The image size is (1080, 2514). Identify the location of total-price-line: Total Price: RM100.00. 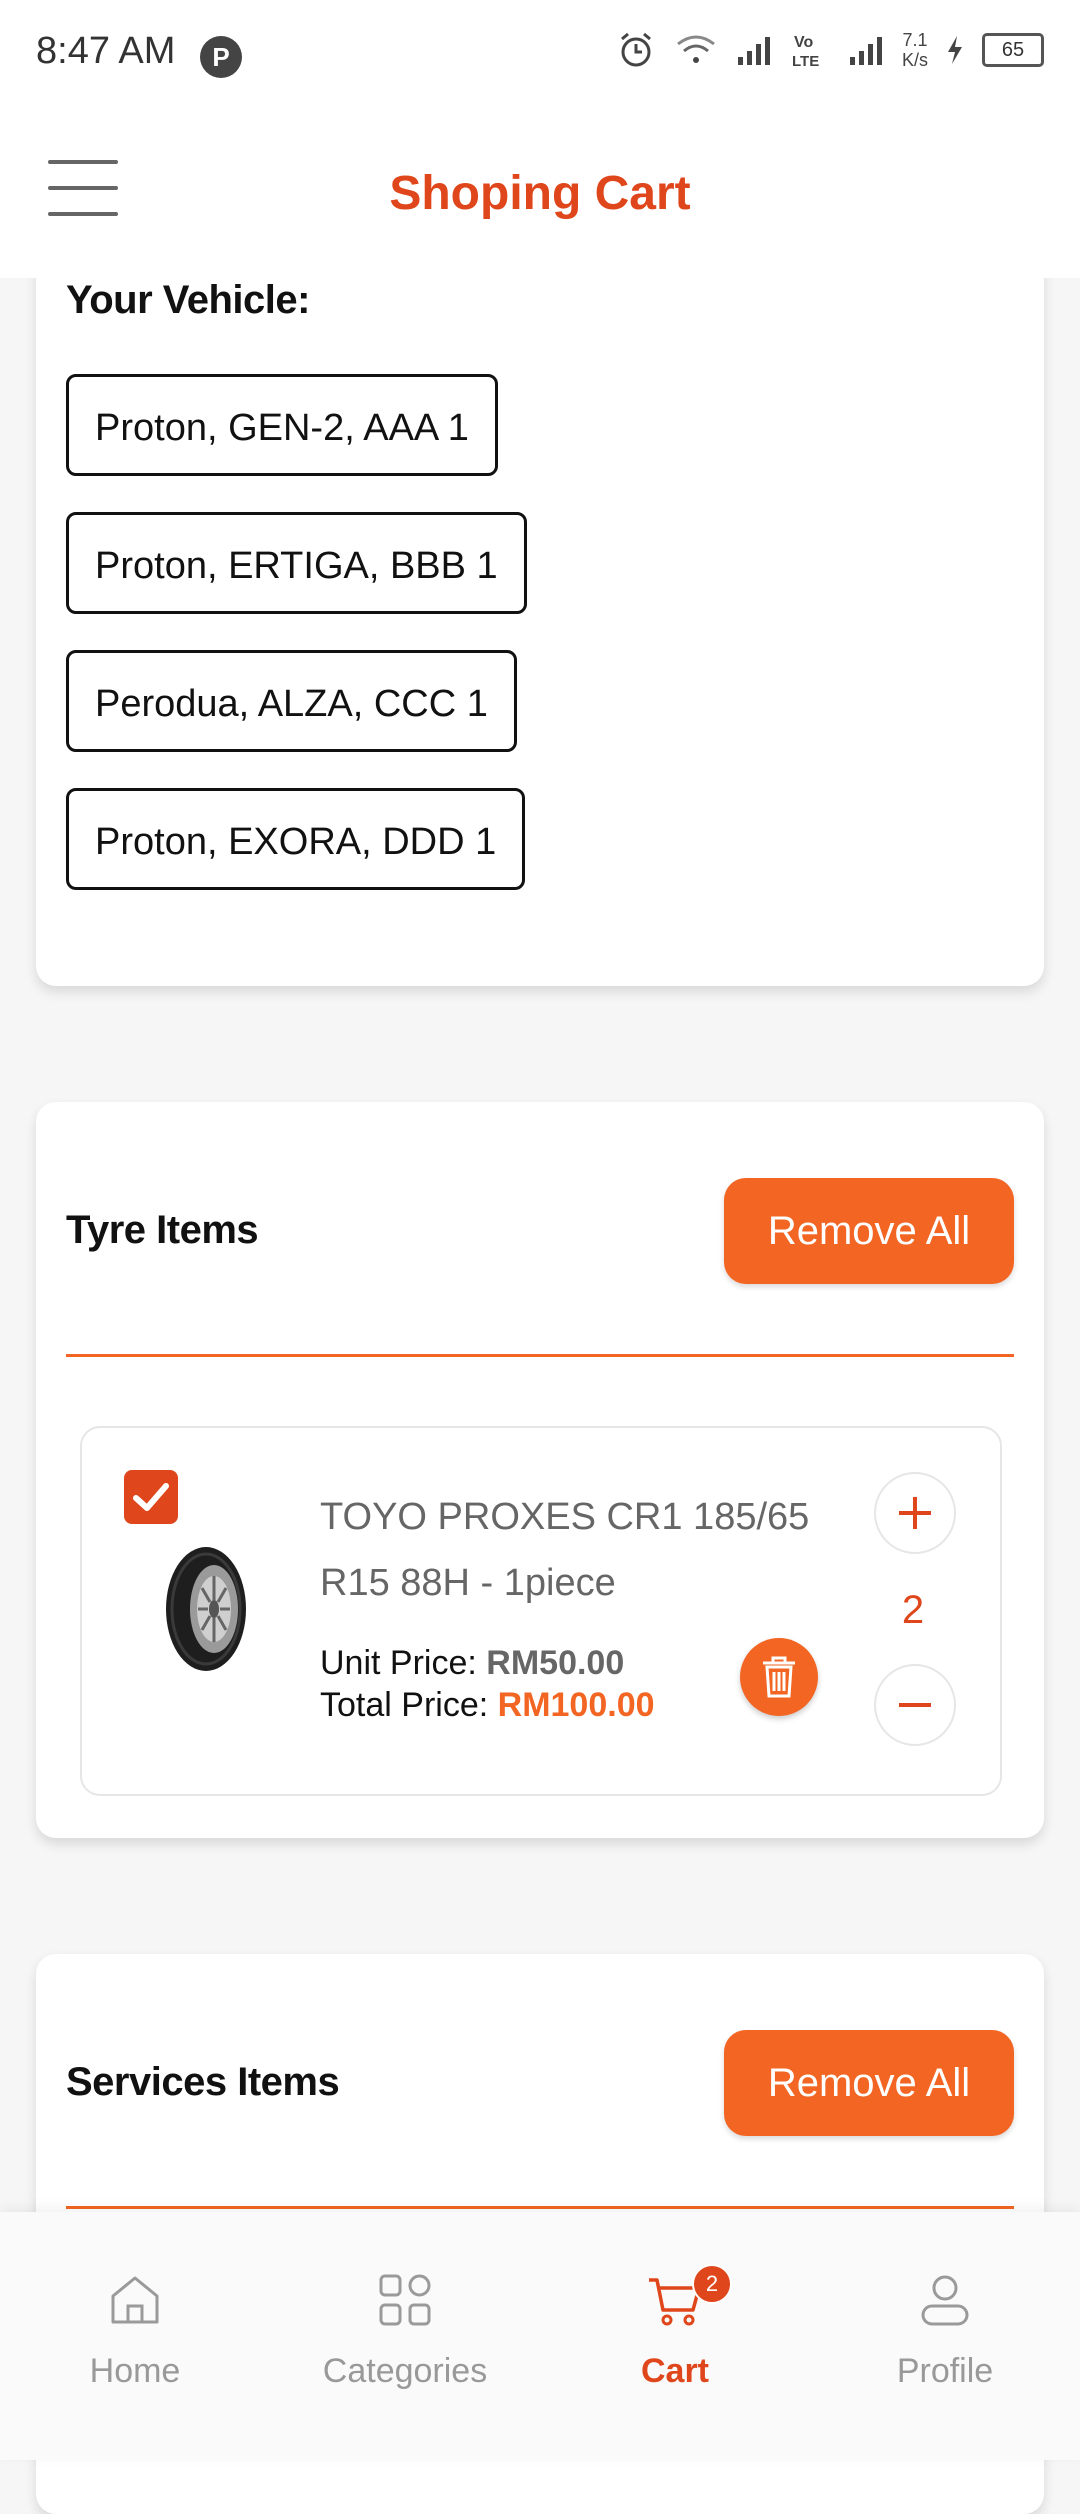
(487, 1705).